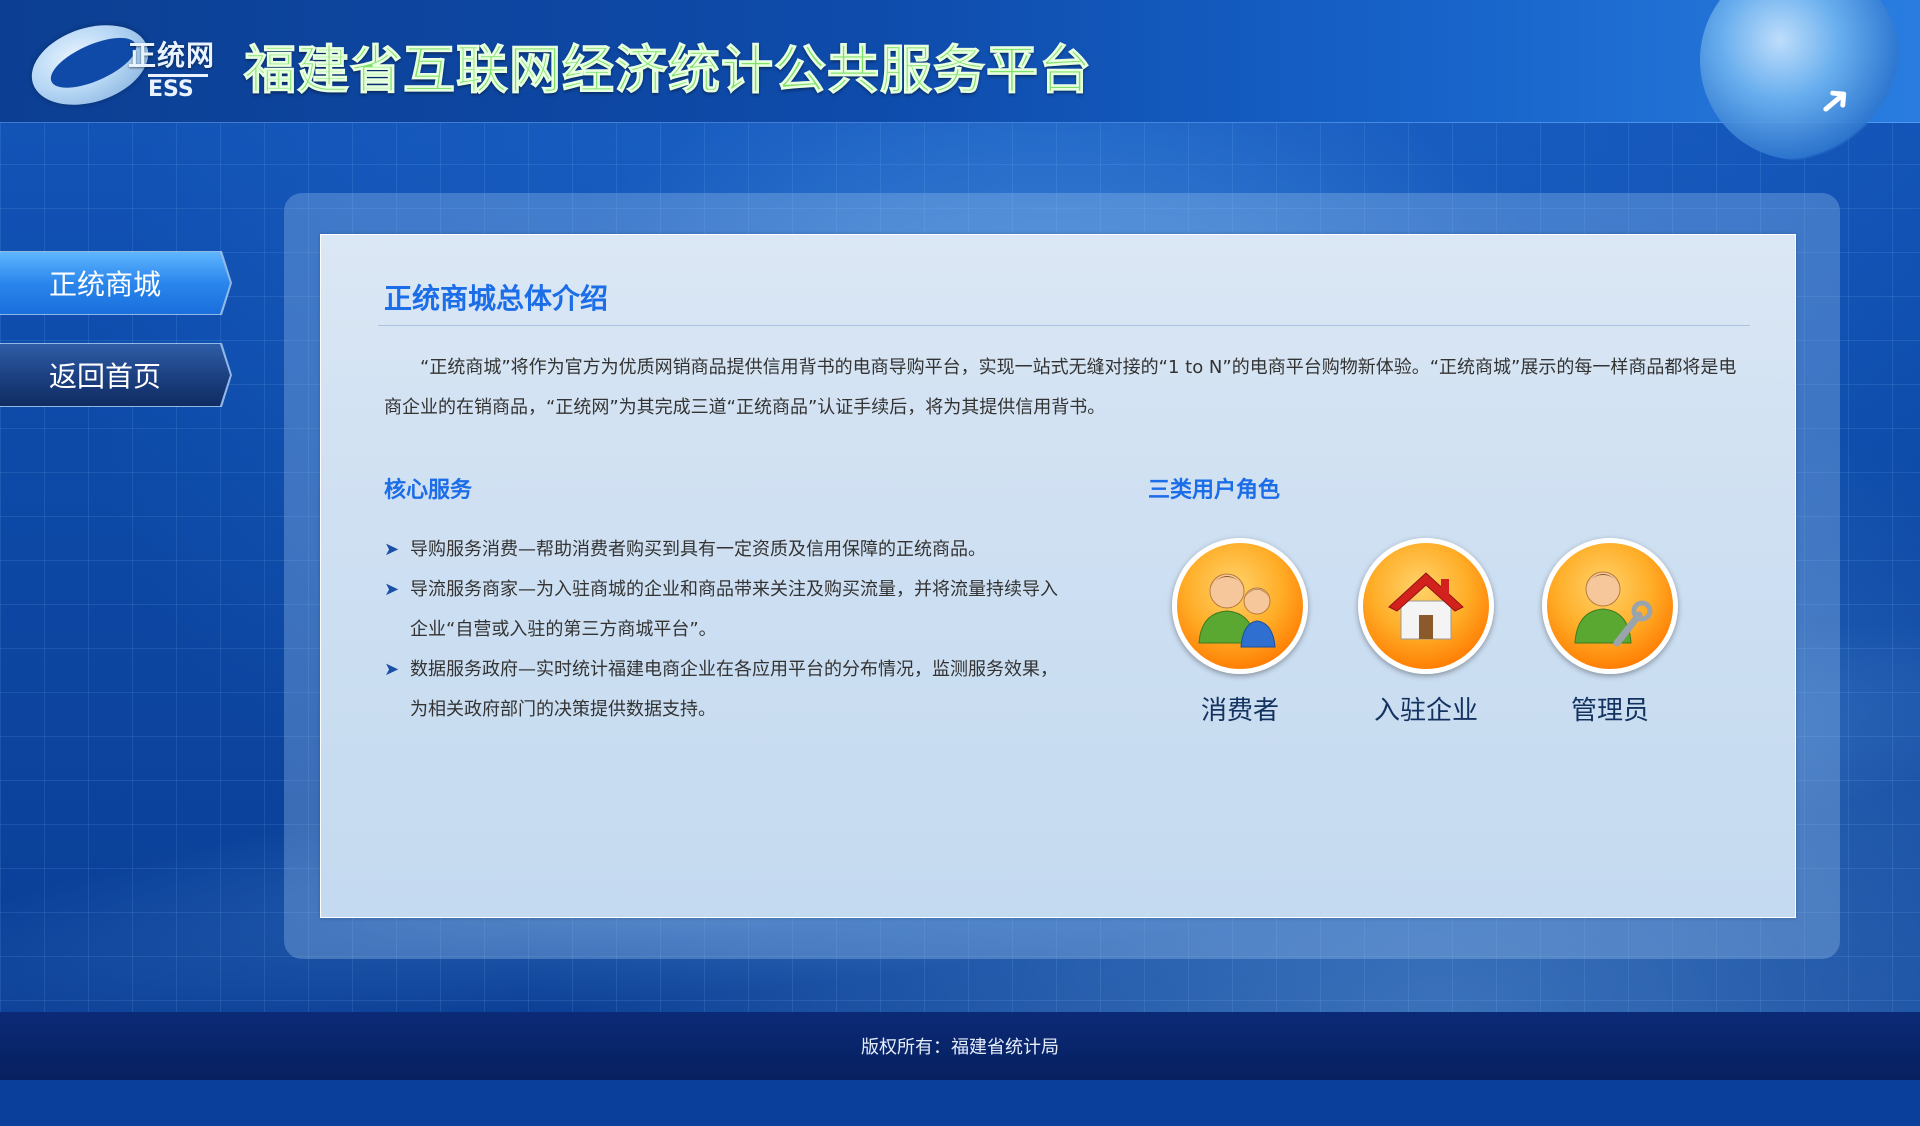  Describe the element at coordinates (1240, 606) in the screenshot. I see `users-icon` at that location.